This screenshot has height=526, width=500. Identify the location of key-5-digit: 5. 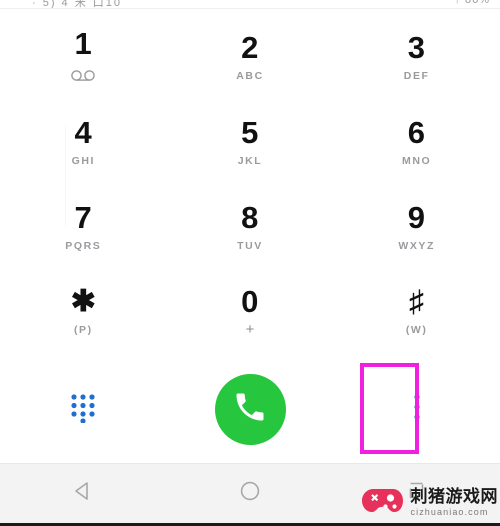
(250, 132).